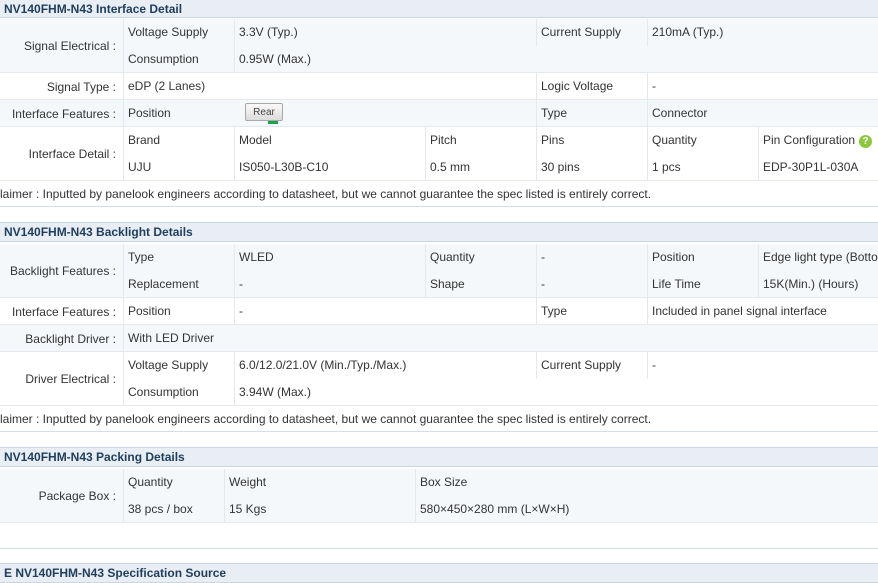 This screenshot has width=878, height=583. Describe the element at coordinates (178, 284) in the screenshot. I see `replacement-label: Replacement` at that location.